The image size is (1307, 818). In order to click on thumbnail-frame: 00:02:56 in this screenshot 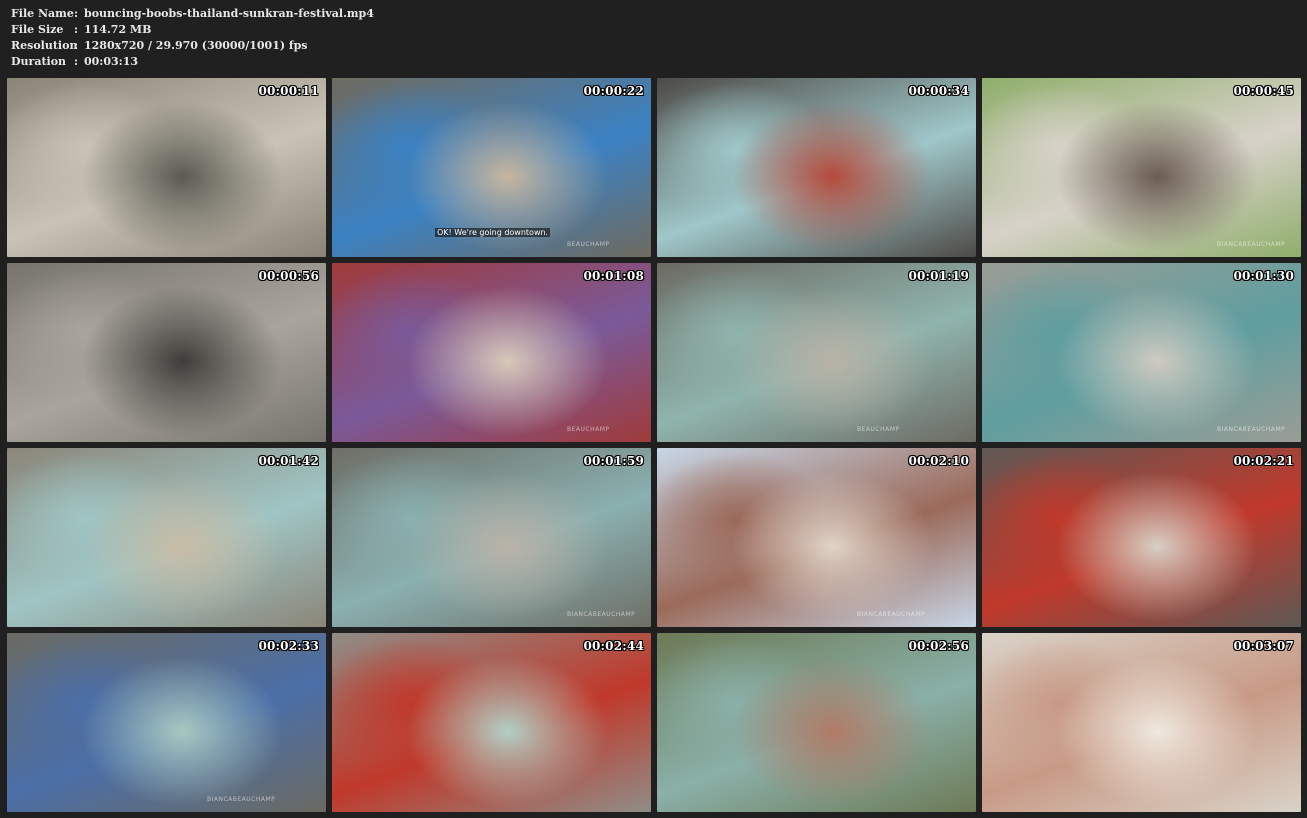, I will do `click(816, 722)`.